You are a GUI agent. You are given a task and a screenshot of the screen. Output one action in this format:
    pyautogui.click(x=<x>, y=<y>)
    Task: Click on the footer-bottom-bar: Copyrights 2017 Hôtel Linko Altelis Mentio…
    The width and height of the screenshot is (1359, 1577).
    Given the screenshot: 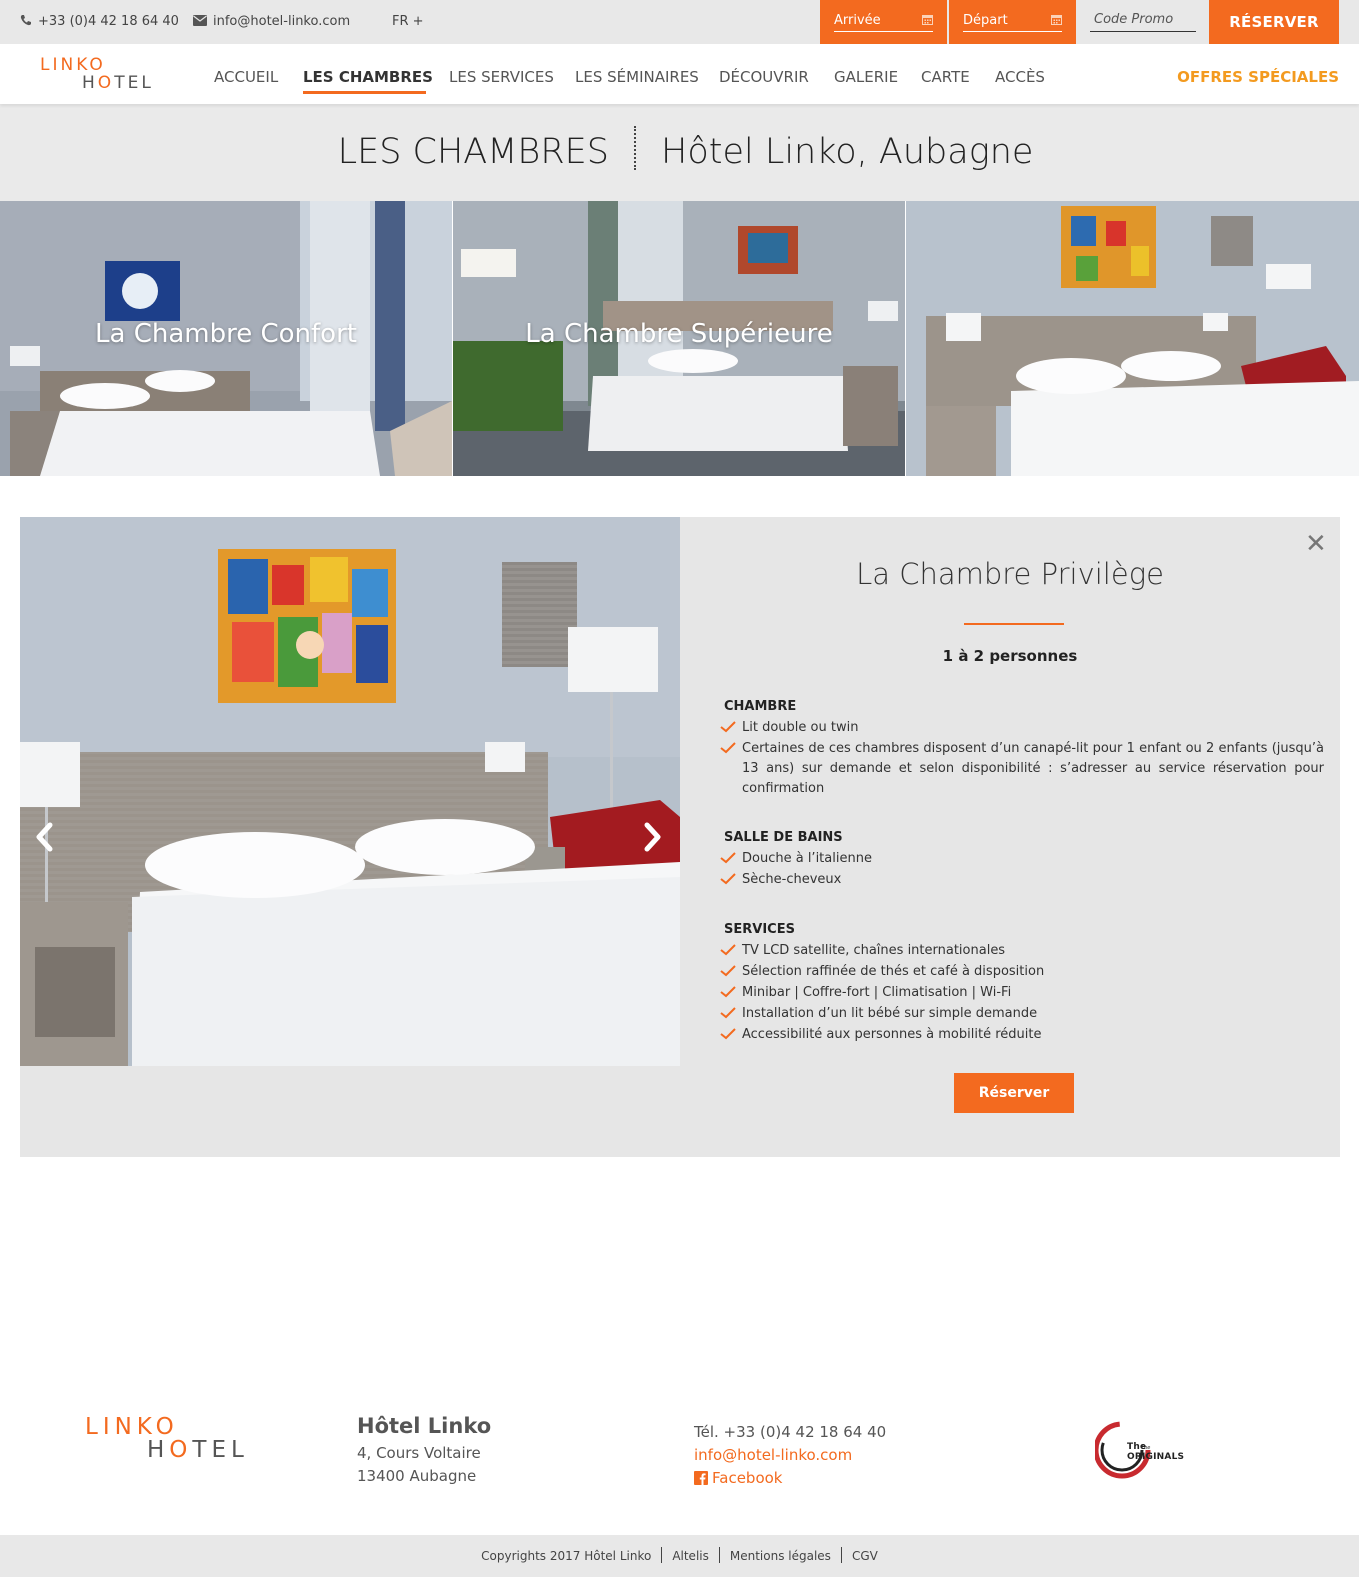 What is the action you would take?
    pyautogui.click(x=679, y=1556)
    